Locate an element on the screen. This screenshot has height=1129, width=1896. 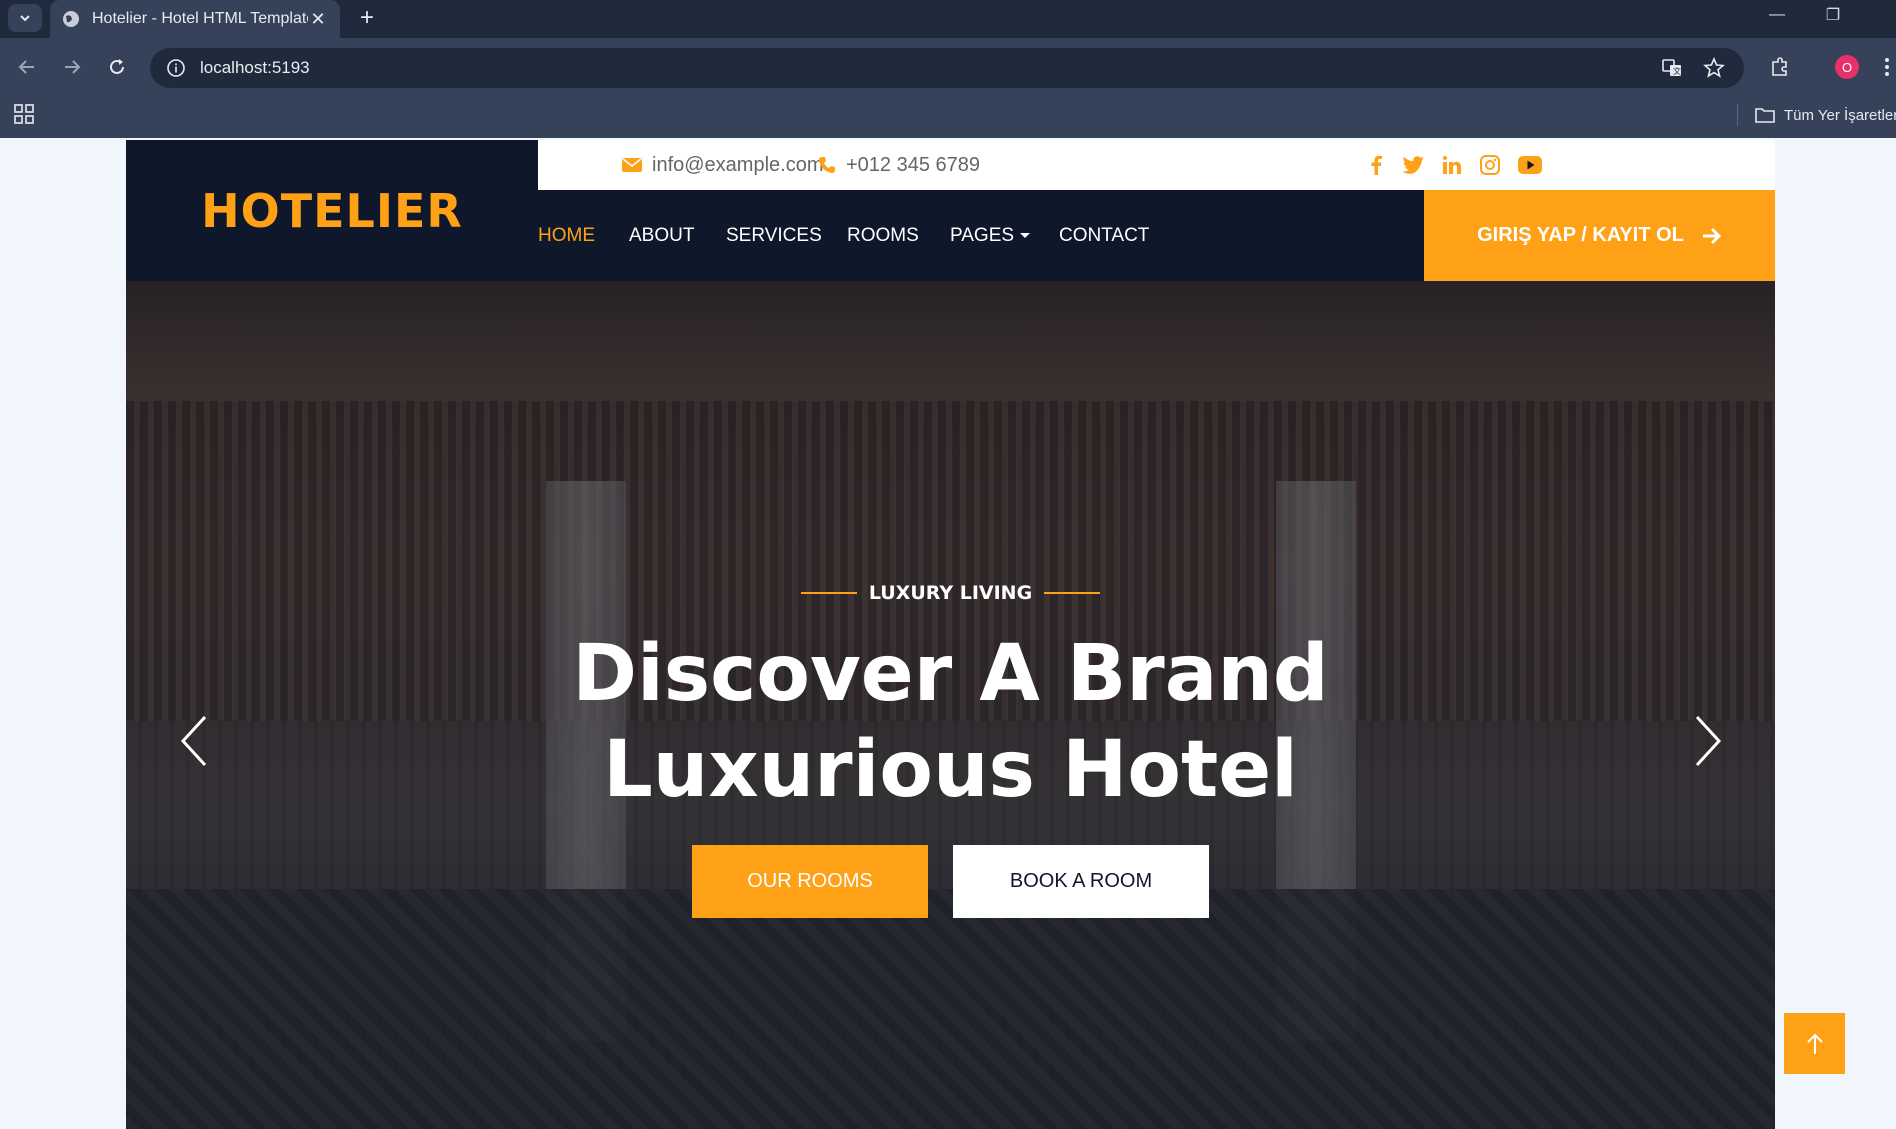
phone-icon is located at coordinates (827, 165).